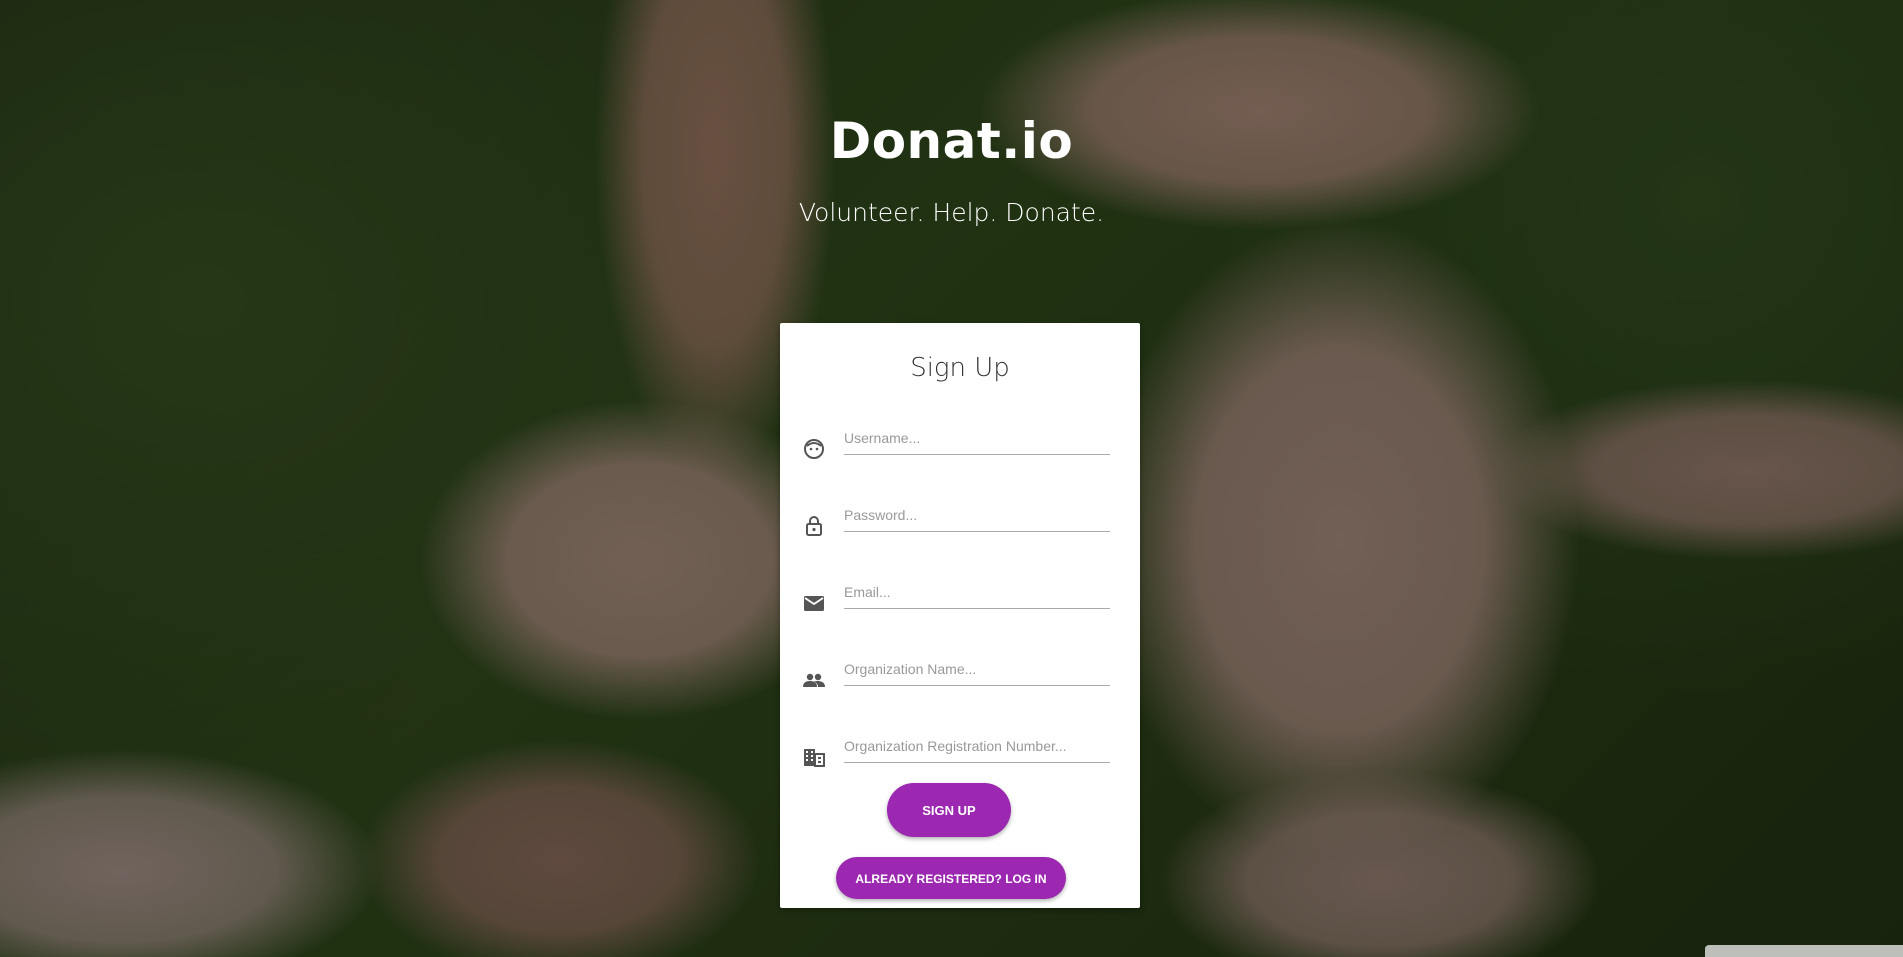  Describe the element at coordinates (814, 680) in the screenshot. I see `people-icon` at that location.